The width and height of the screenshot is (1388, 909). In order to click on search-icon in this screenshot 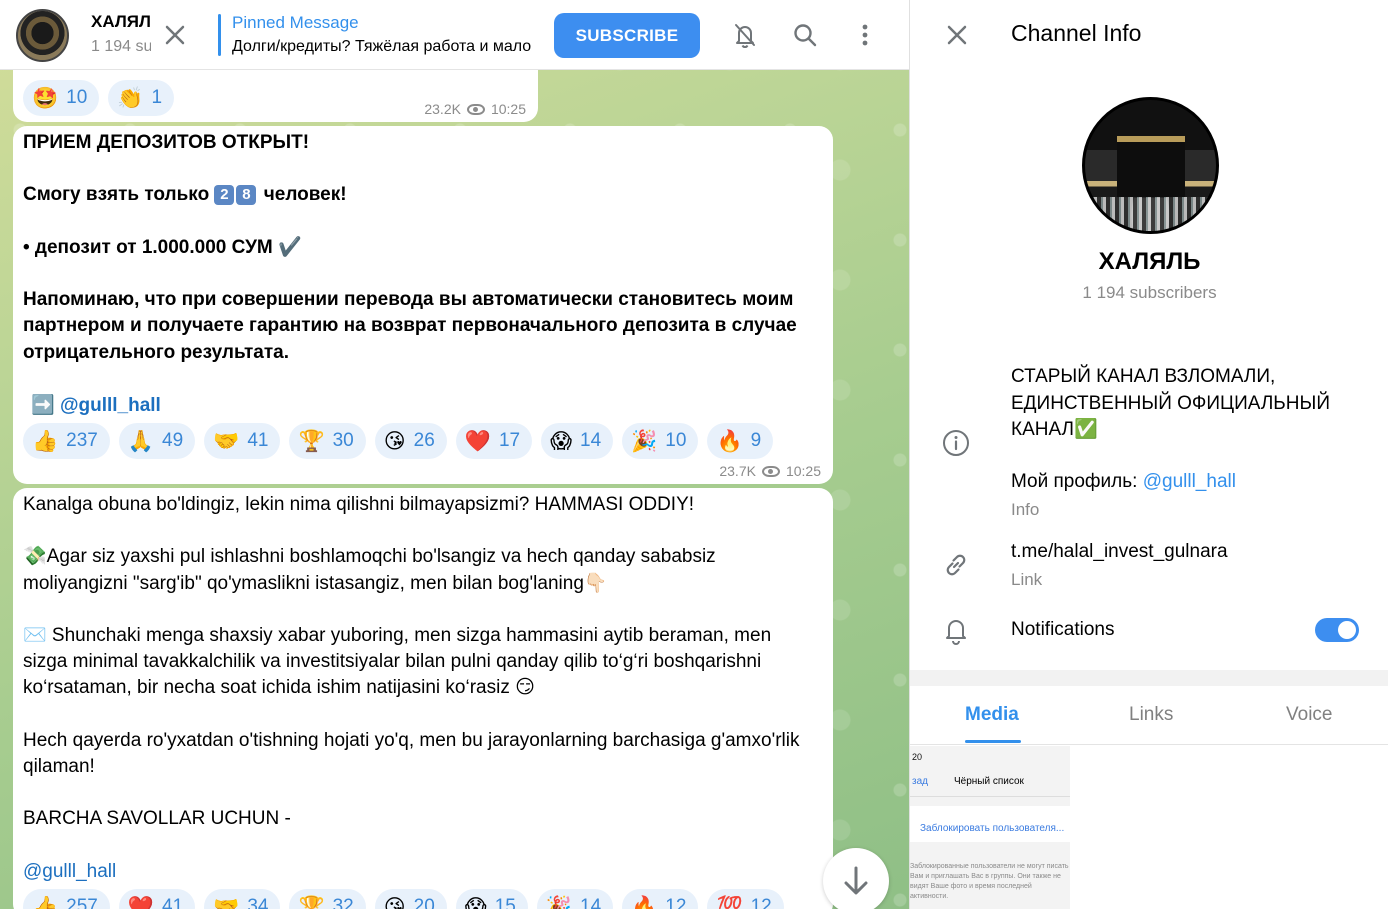, I will do `click(805, 35)`.